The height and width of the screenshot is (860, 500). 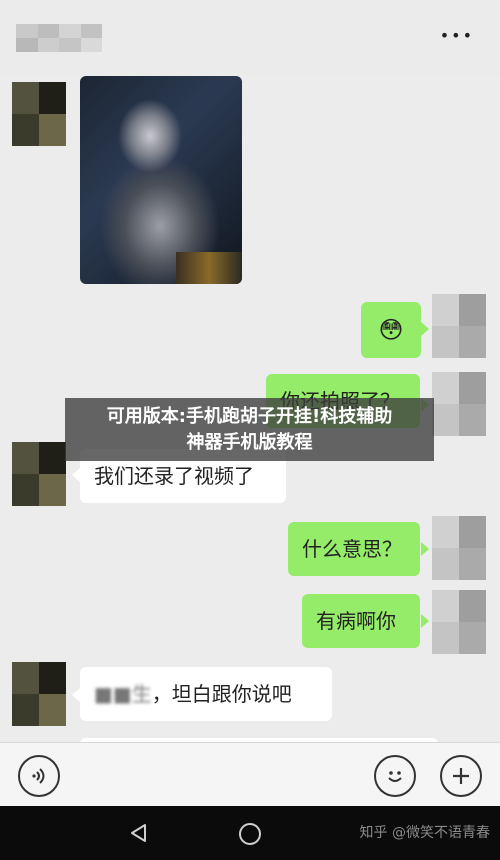 I want to click on message-text: ，坦白跟你说吧, so click(x=221, y=694).